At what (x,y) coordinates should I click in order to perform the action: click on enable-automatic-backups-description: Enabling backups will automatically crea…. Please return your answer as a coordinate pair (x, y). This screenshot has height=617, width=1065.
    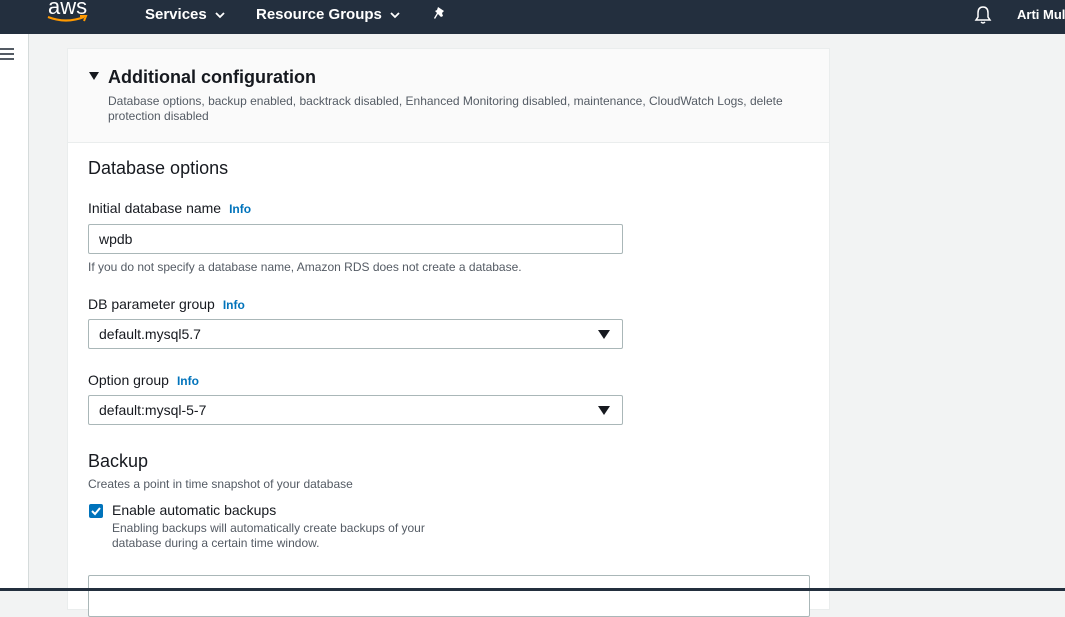
    Looking at the image, I should click on (268, 535).